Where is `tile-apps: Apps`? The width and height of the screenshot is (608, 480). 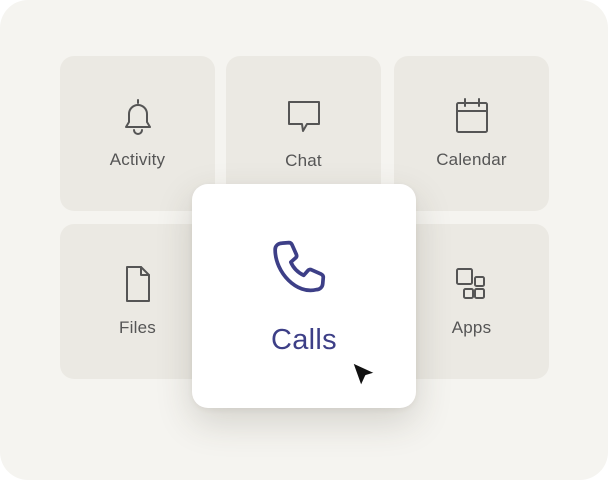 tile-apps: Apps is located at coordinates (471, 301).